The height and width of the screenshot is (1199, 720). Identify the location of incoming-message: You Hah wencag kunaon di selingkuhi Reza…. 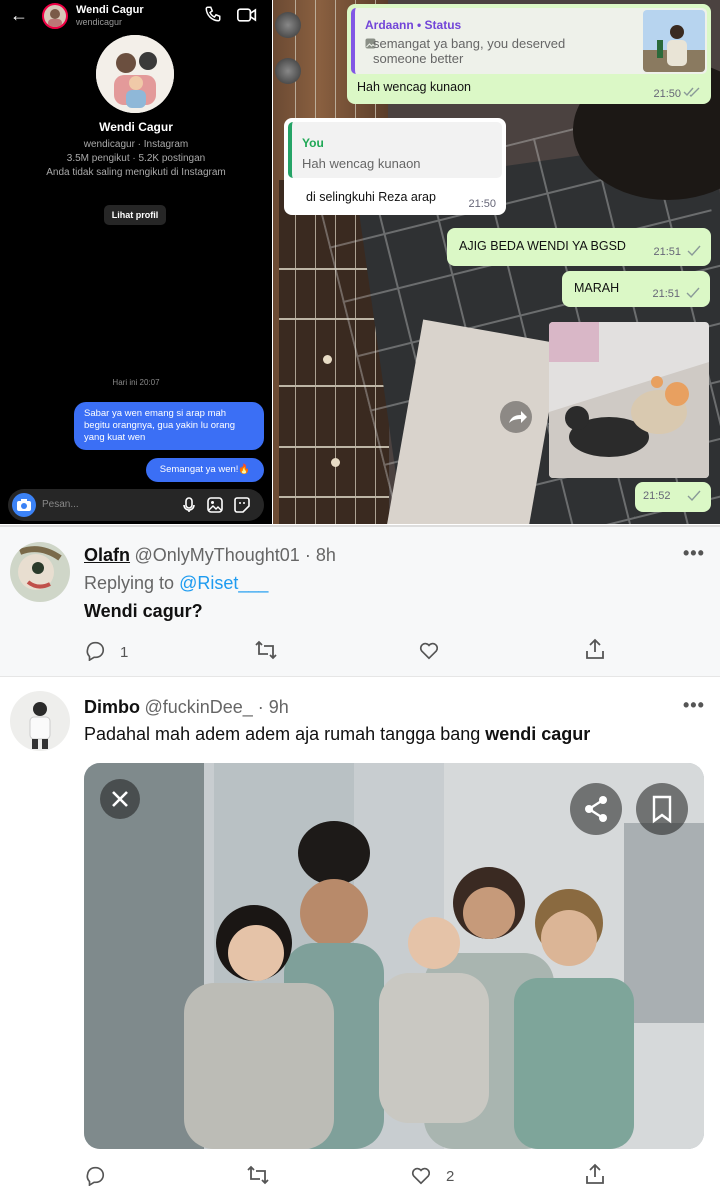
(395, 166).